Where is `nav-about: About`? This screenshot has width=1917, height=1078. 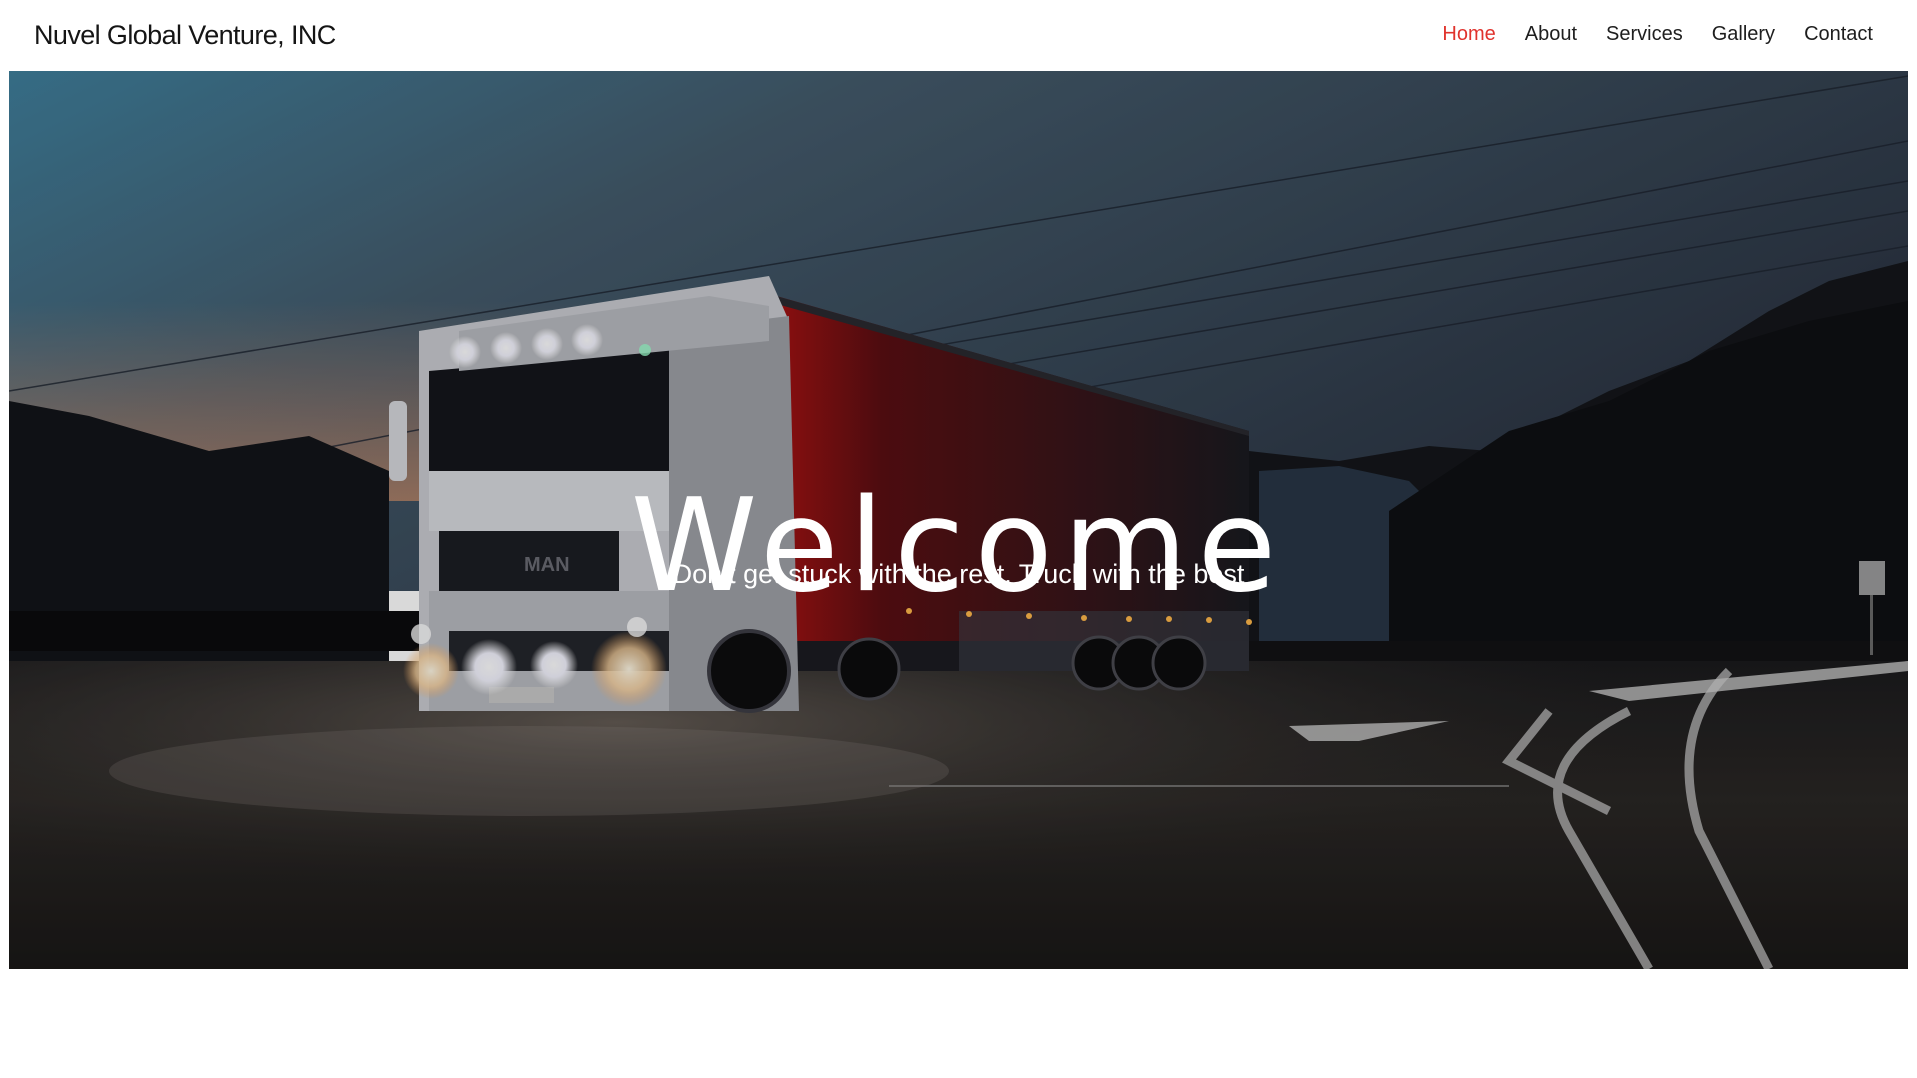
nav-about: About is located at coordinates (1551, 34).